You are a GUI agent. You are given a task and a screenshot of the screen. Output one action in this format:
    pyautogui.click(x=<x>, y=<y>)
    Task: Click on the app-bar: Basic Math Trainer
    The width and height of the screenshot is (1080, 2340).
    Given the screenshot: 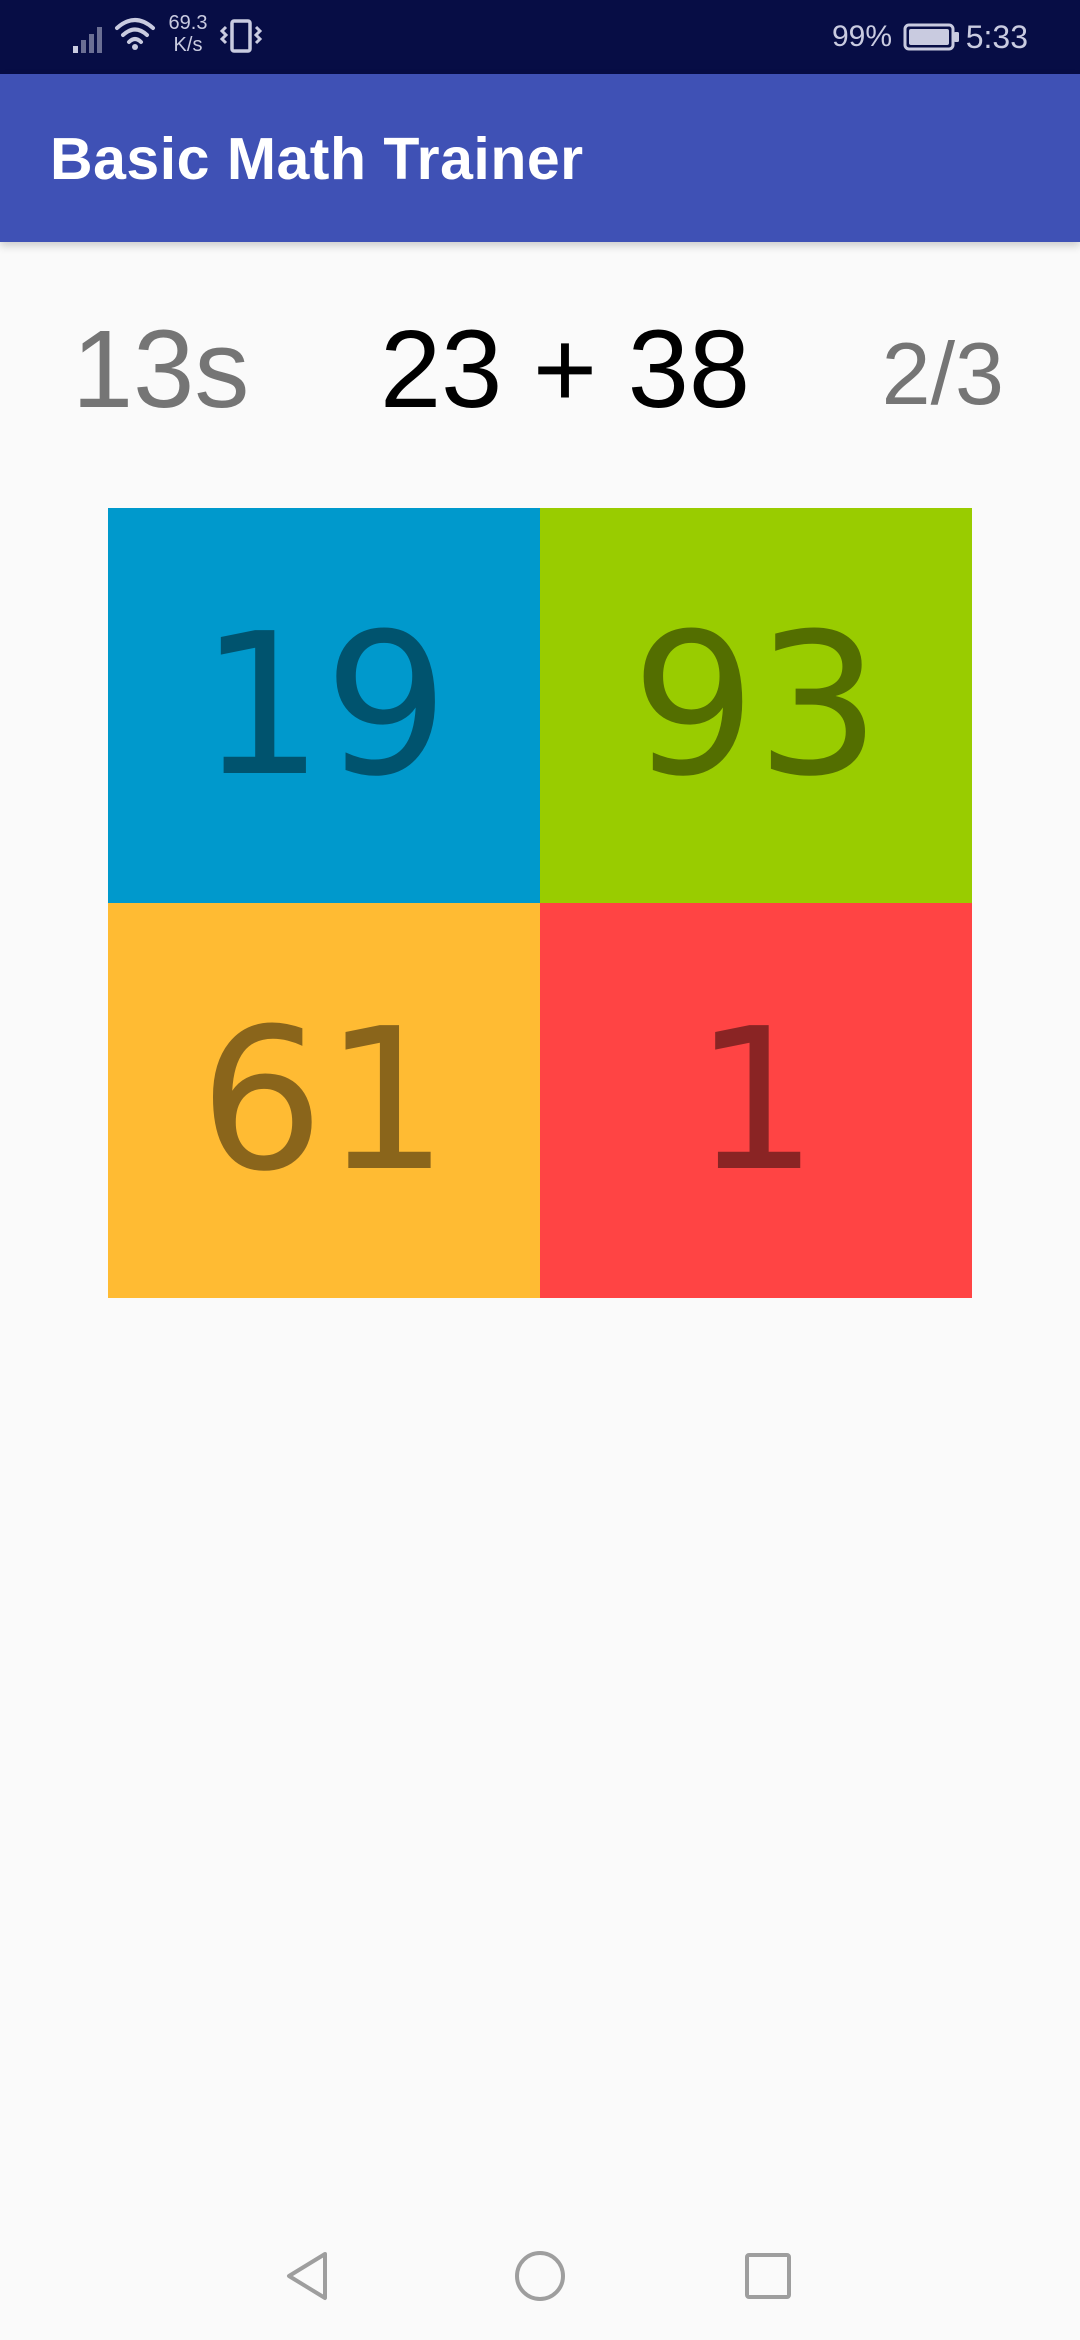 What is the action you would take?
    pyautogui.click(x=540, y=158)
    